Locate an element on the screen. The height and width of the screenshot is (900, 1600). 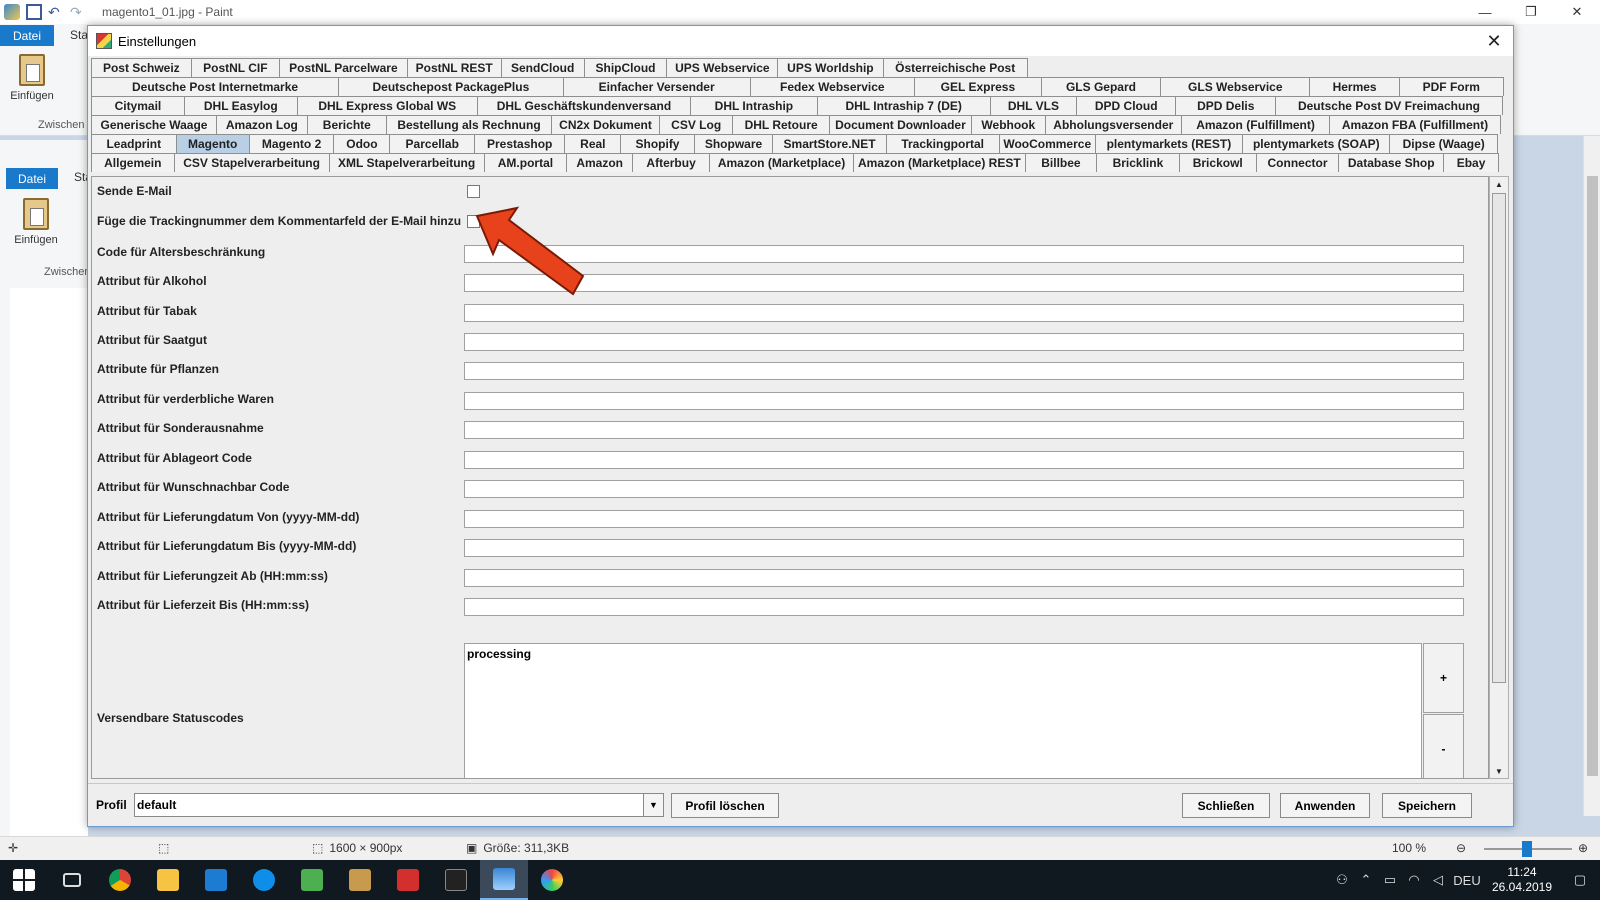
tab-connector: Connector is located at coordinates (1297, 162).